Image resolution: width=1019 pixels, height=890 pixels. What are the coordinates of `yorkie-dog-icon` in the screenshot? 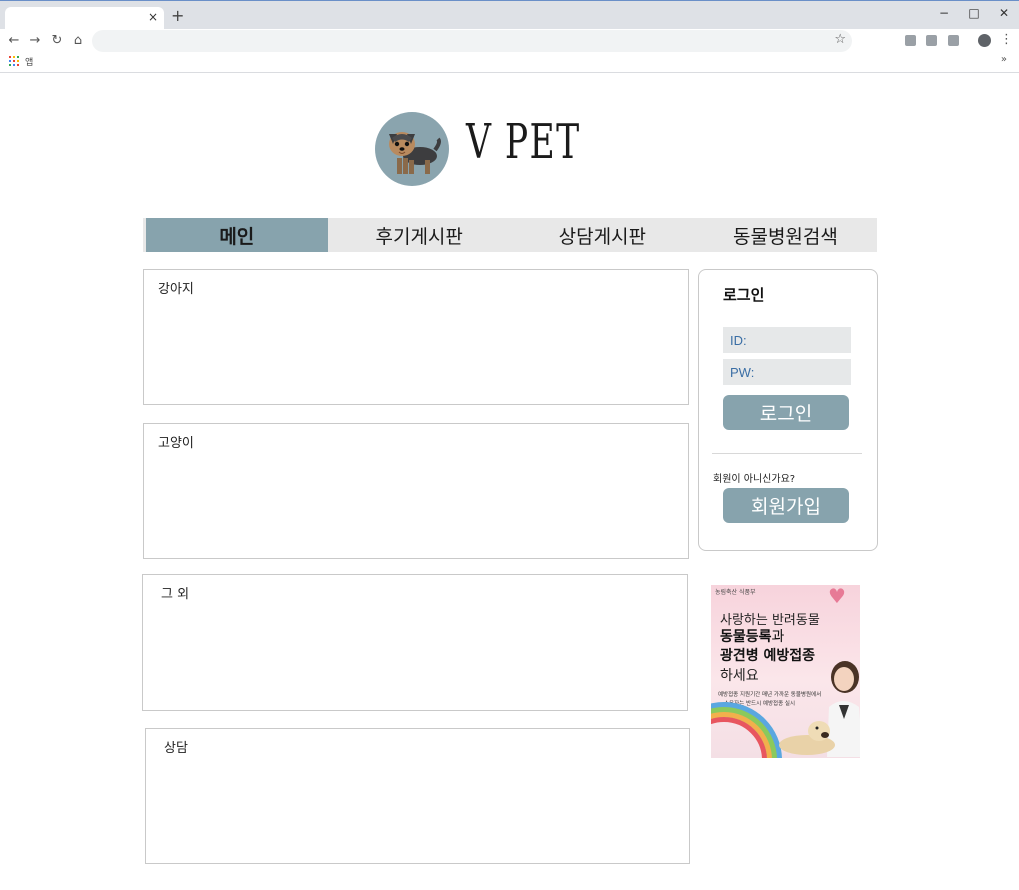 It's located at (412, 149).